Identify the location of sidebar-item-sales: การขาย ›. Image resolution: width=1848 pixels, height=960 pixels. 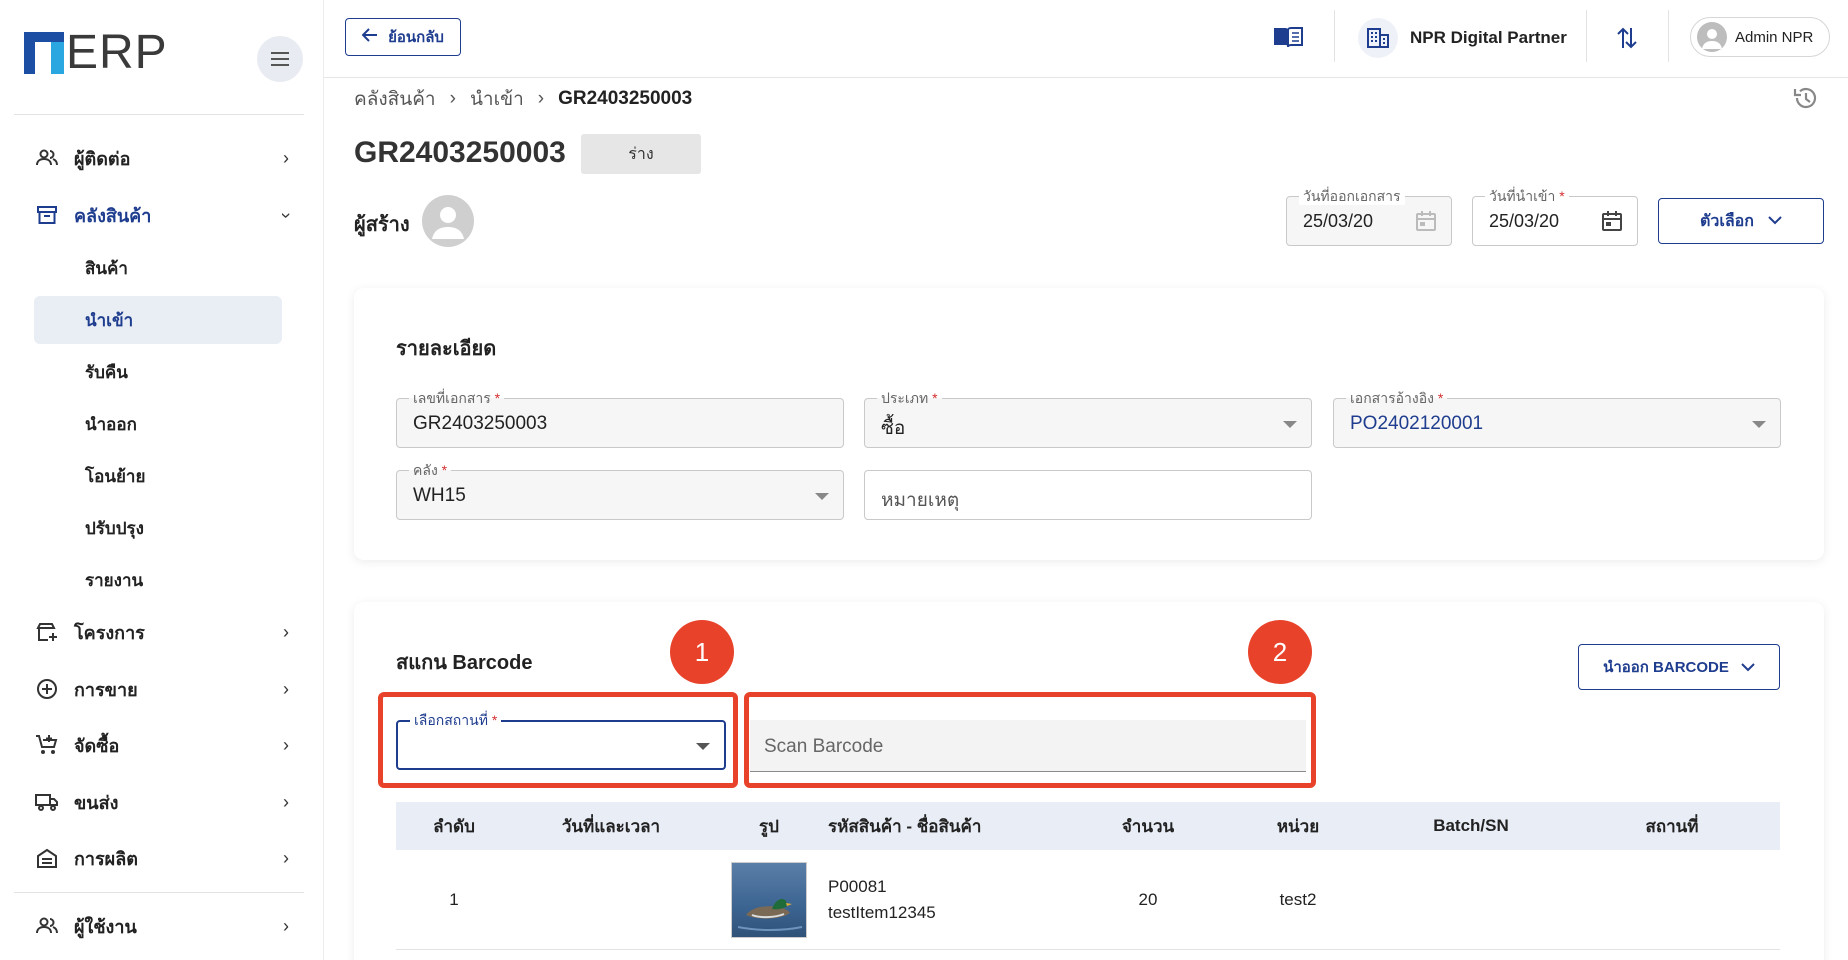
(165, 689).